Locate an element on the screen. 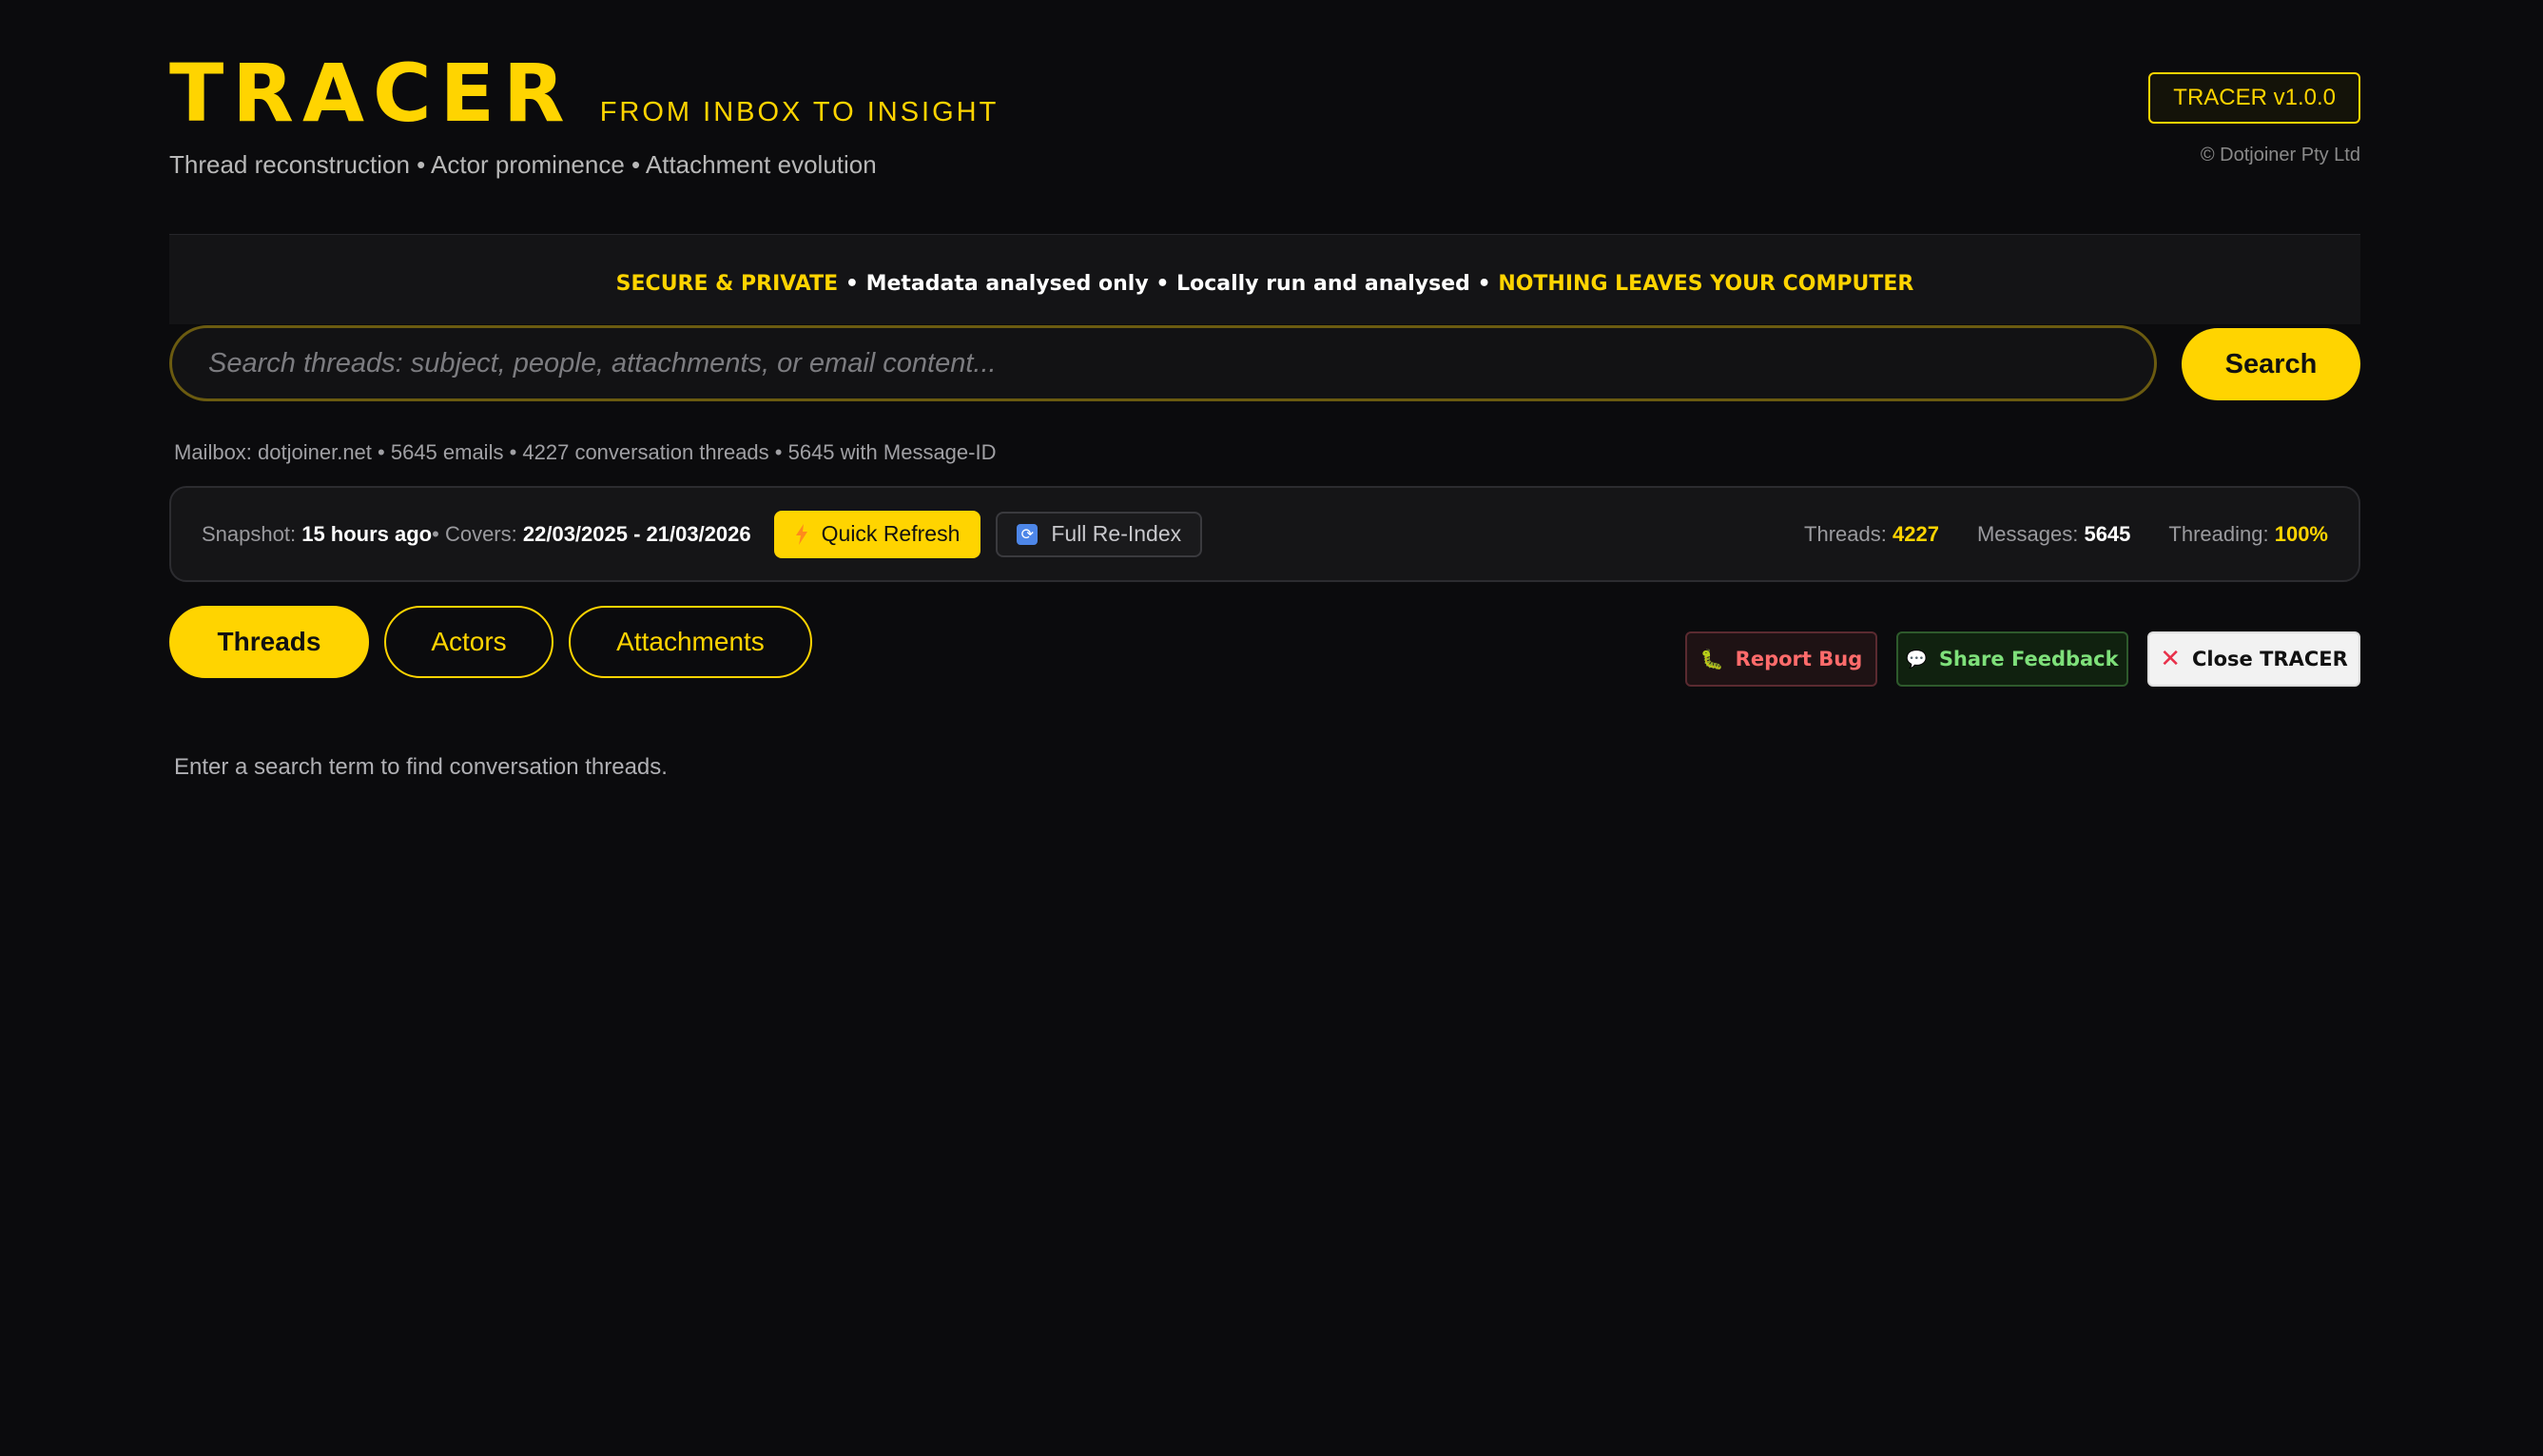 The width and height of the screenshot is (2543, 1456). threads-stat-label: Threads: is located at coordinates (1846, 534).